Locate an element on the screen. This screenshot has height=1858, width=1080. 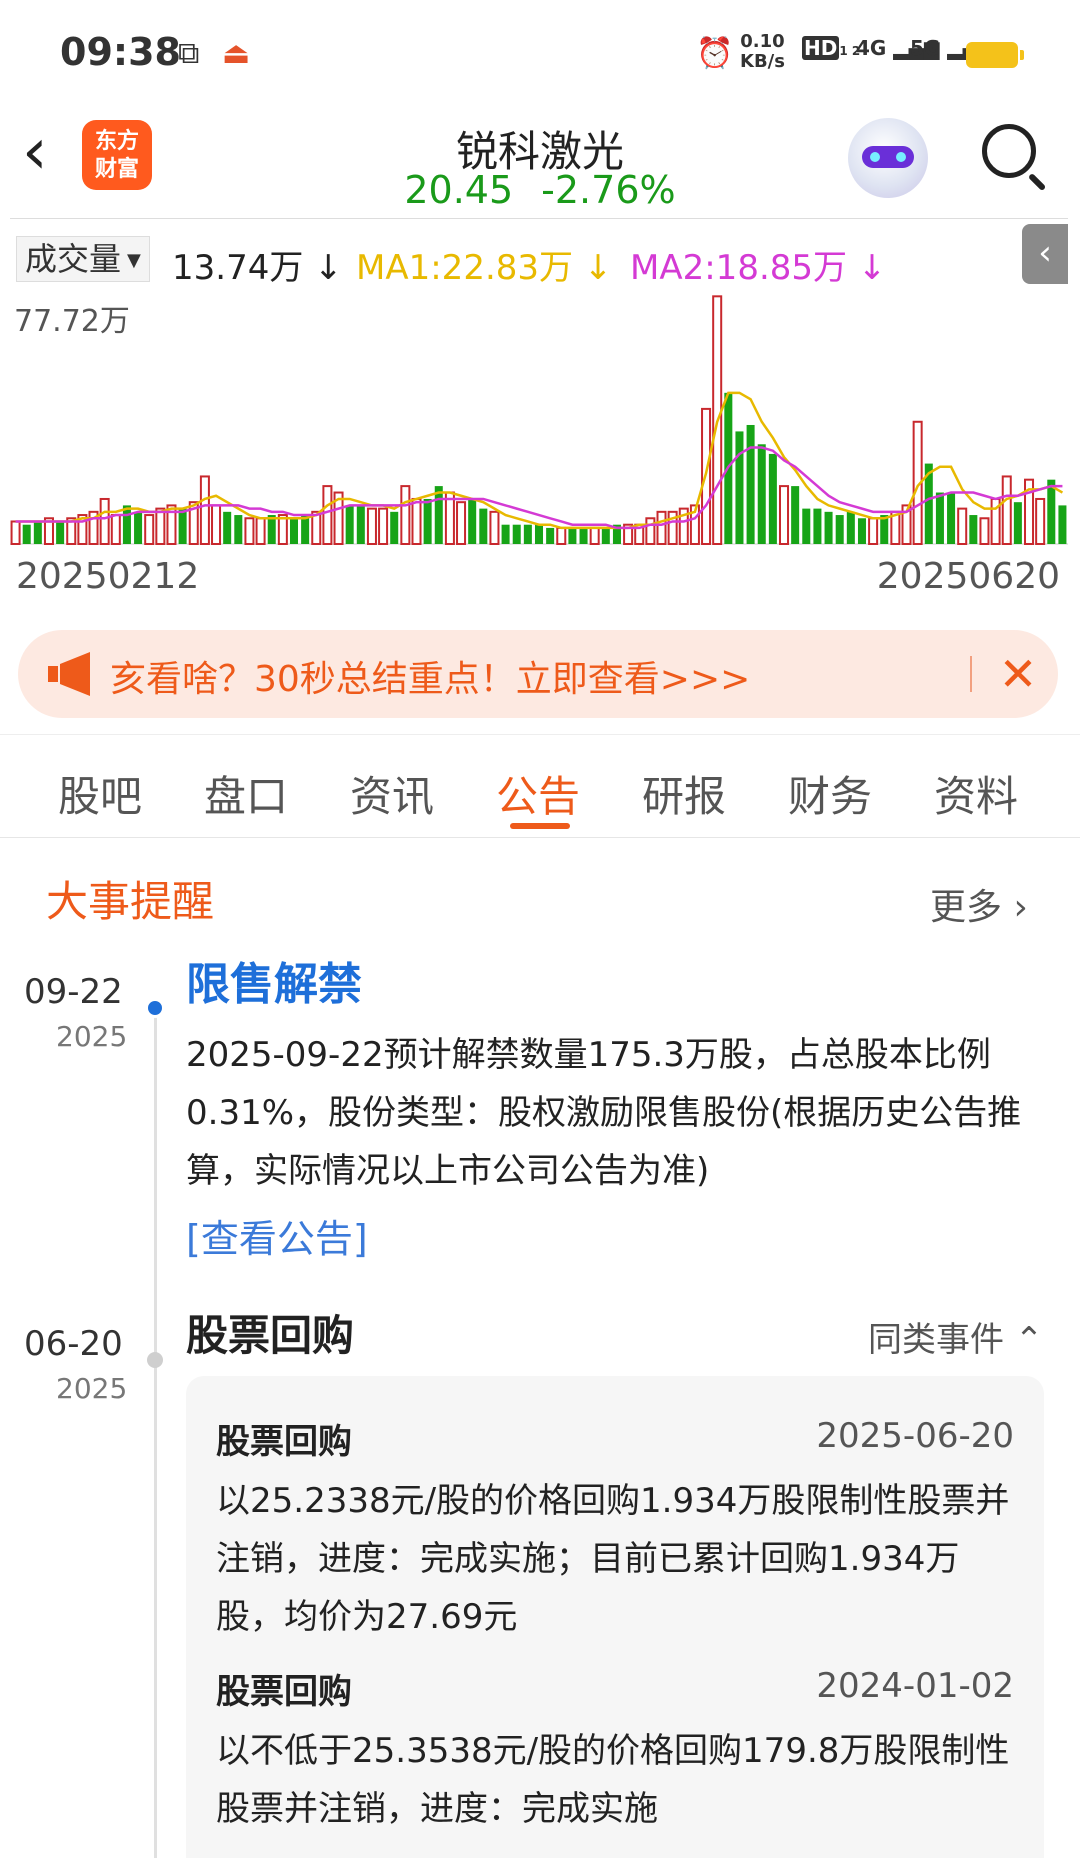
active-tab-indicator is located at coordinates (540, 826).